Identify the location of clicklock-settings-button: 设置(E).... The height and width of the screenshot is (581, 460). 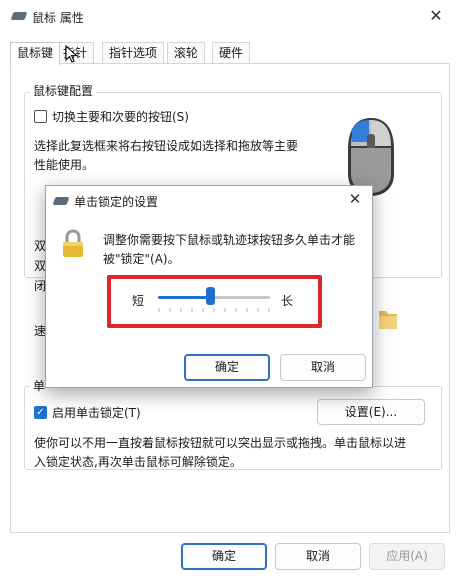
(371, 412).